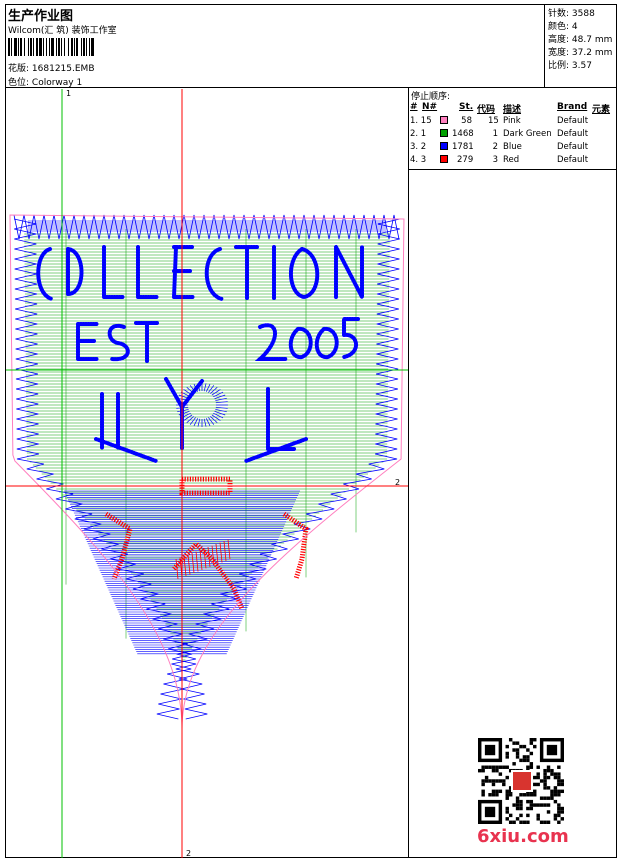  I want to click on row-stitches: 1468, so click(463, 134).